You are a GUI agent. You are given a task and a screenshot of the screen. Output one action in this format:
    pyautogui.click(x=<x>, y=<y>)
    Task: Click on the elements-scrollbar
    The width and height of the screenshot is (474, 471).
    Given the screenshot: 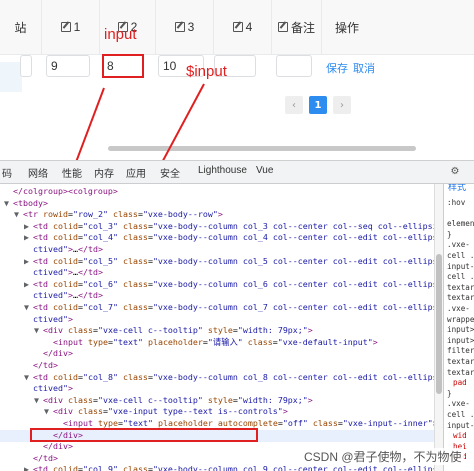 What is the action you would take?
    pyautogui.click(x=438, y=327)
    